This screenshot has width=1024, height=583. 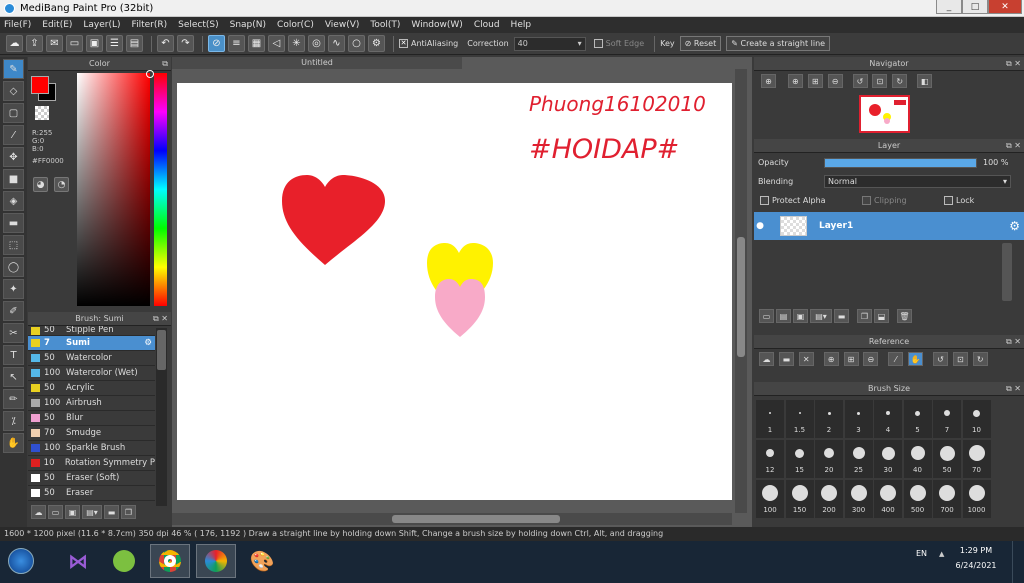 What do you see at coordinates (55, 512) in the screenshot?
I see `add-brush-icon: ▭` at bounding box center [55, 512].